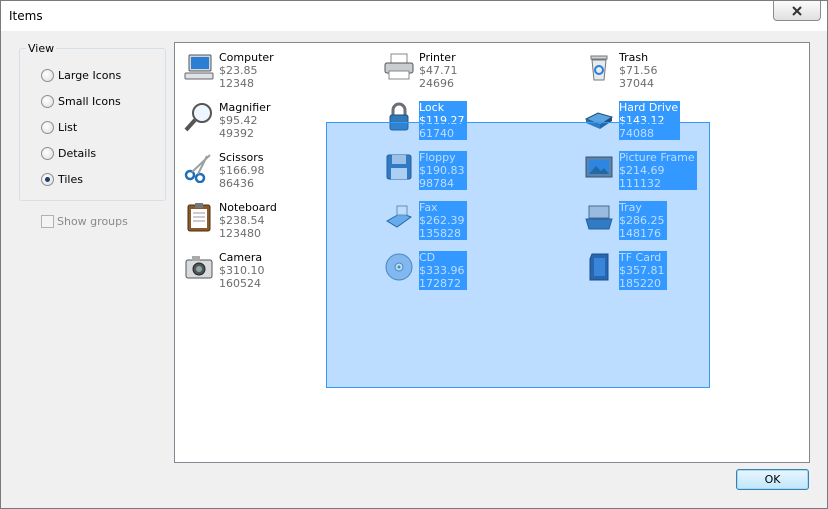 This screenshot has width=828, height=509. Describe the element at coordinates (476, 267) in the screenshot. I see `tile-item: CD $333.96 172872` at that location.